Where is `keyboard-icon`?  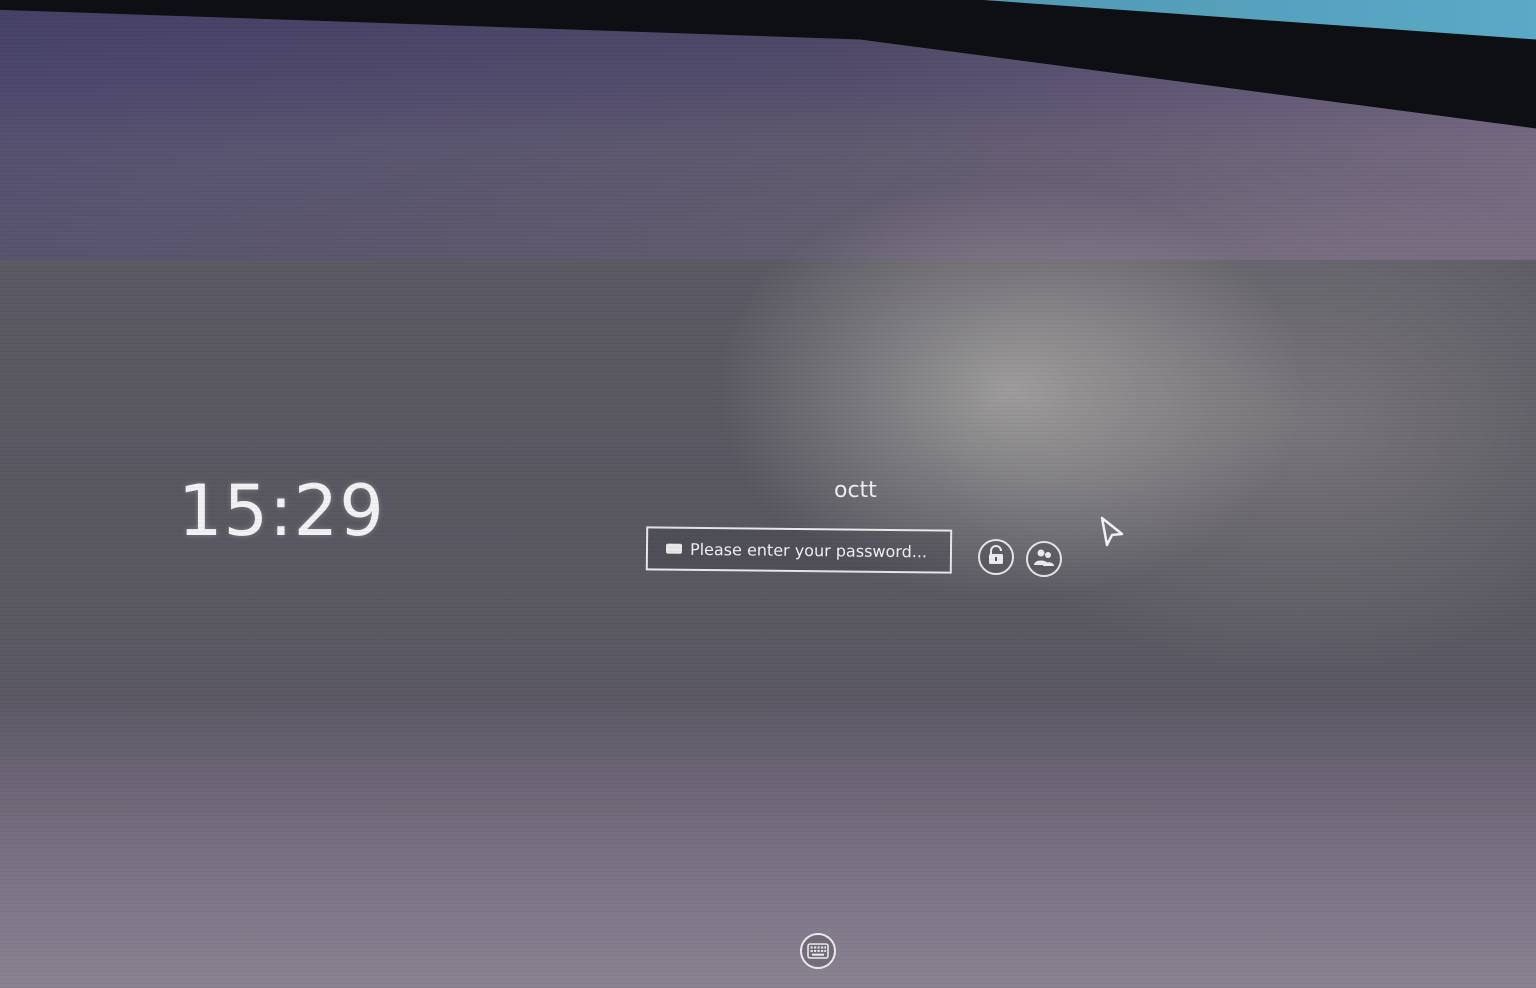 keyboard-icon is located at coordinates (818, 953).